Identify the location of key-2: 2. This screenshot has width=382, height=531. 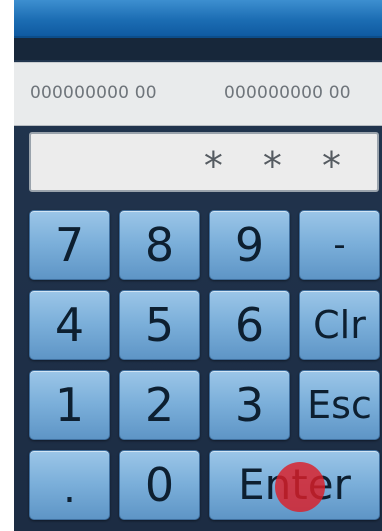
(159, 405).